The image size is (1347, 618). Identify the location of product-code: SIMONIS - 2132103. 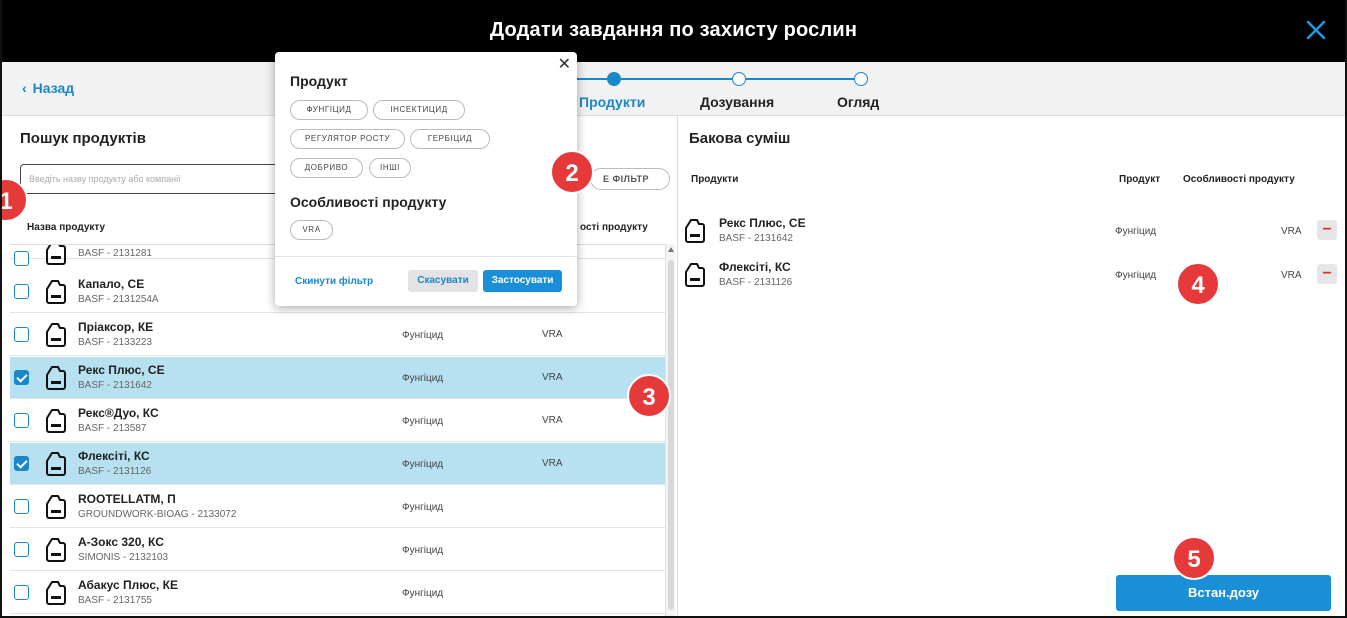
(123, 557).